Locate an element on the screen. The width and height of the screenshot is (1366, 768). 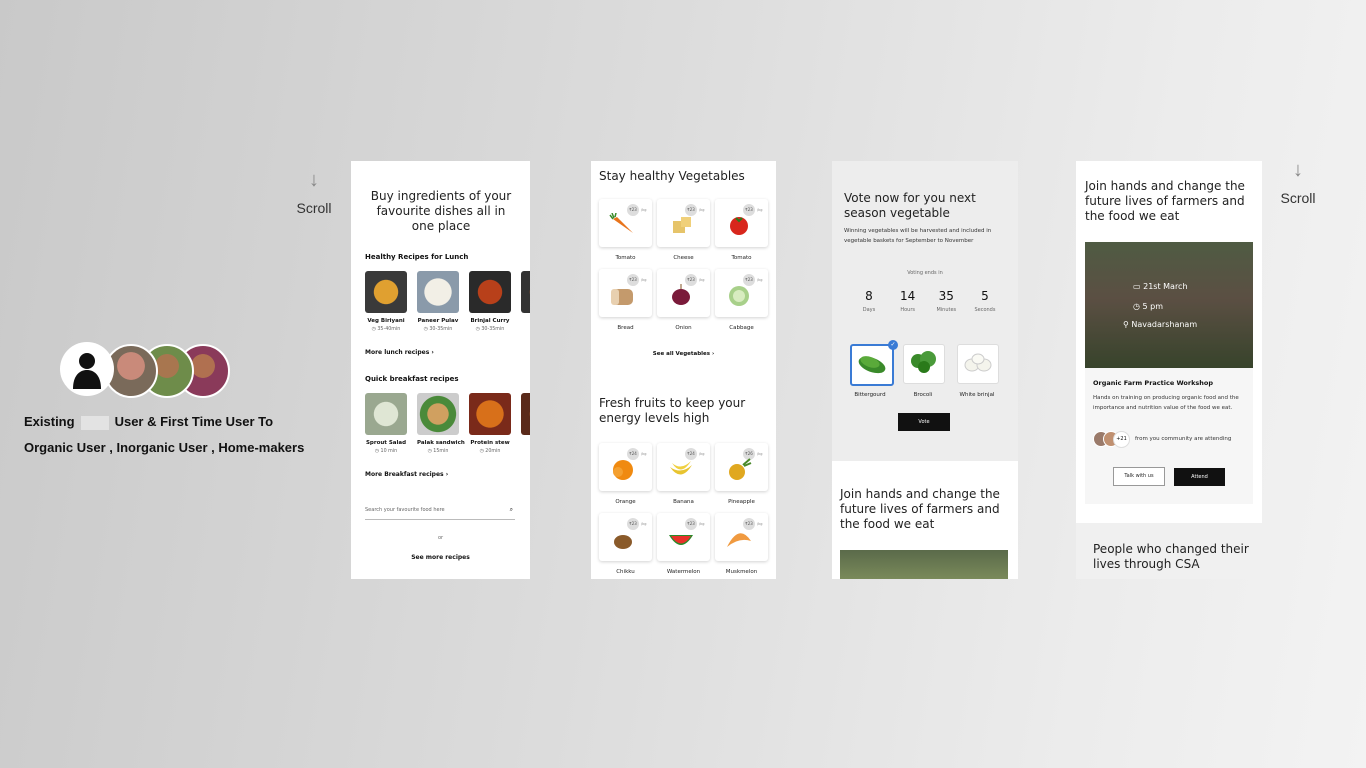
recipe-card: Protein stew ◷ 20min is located at coordinates (490, 423).